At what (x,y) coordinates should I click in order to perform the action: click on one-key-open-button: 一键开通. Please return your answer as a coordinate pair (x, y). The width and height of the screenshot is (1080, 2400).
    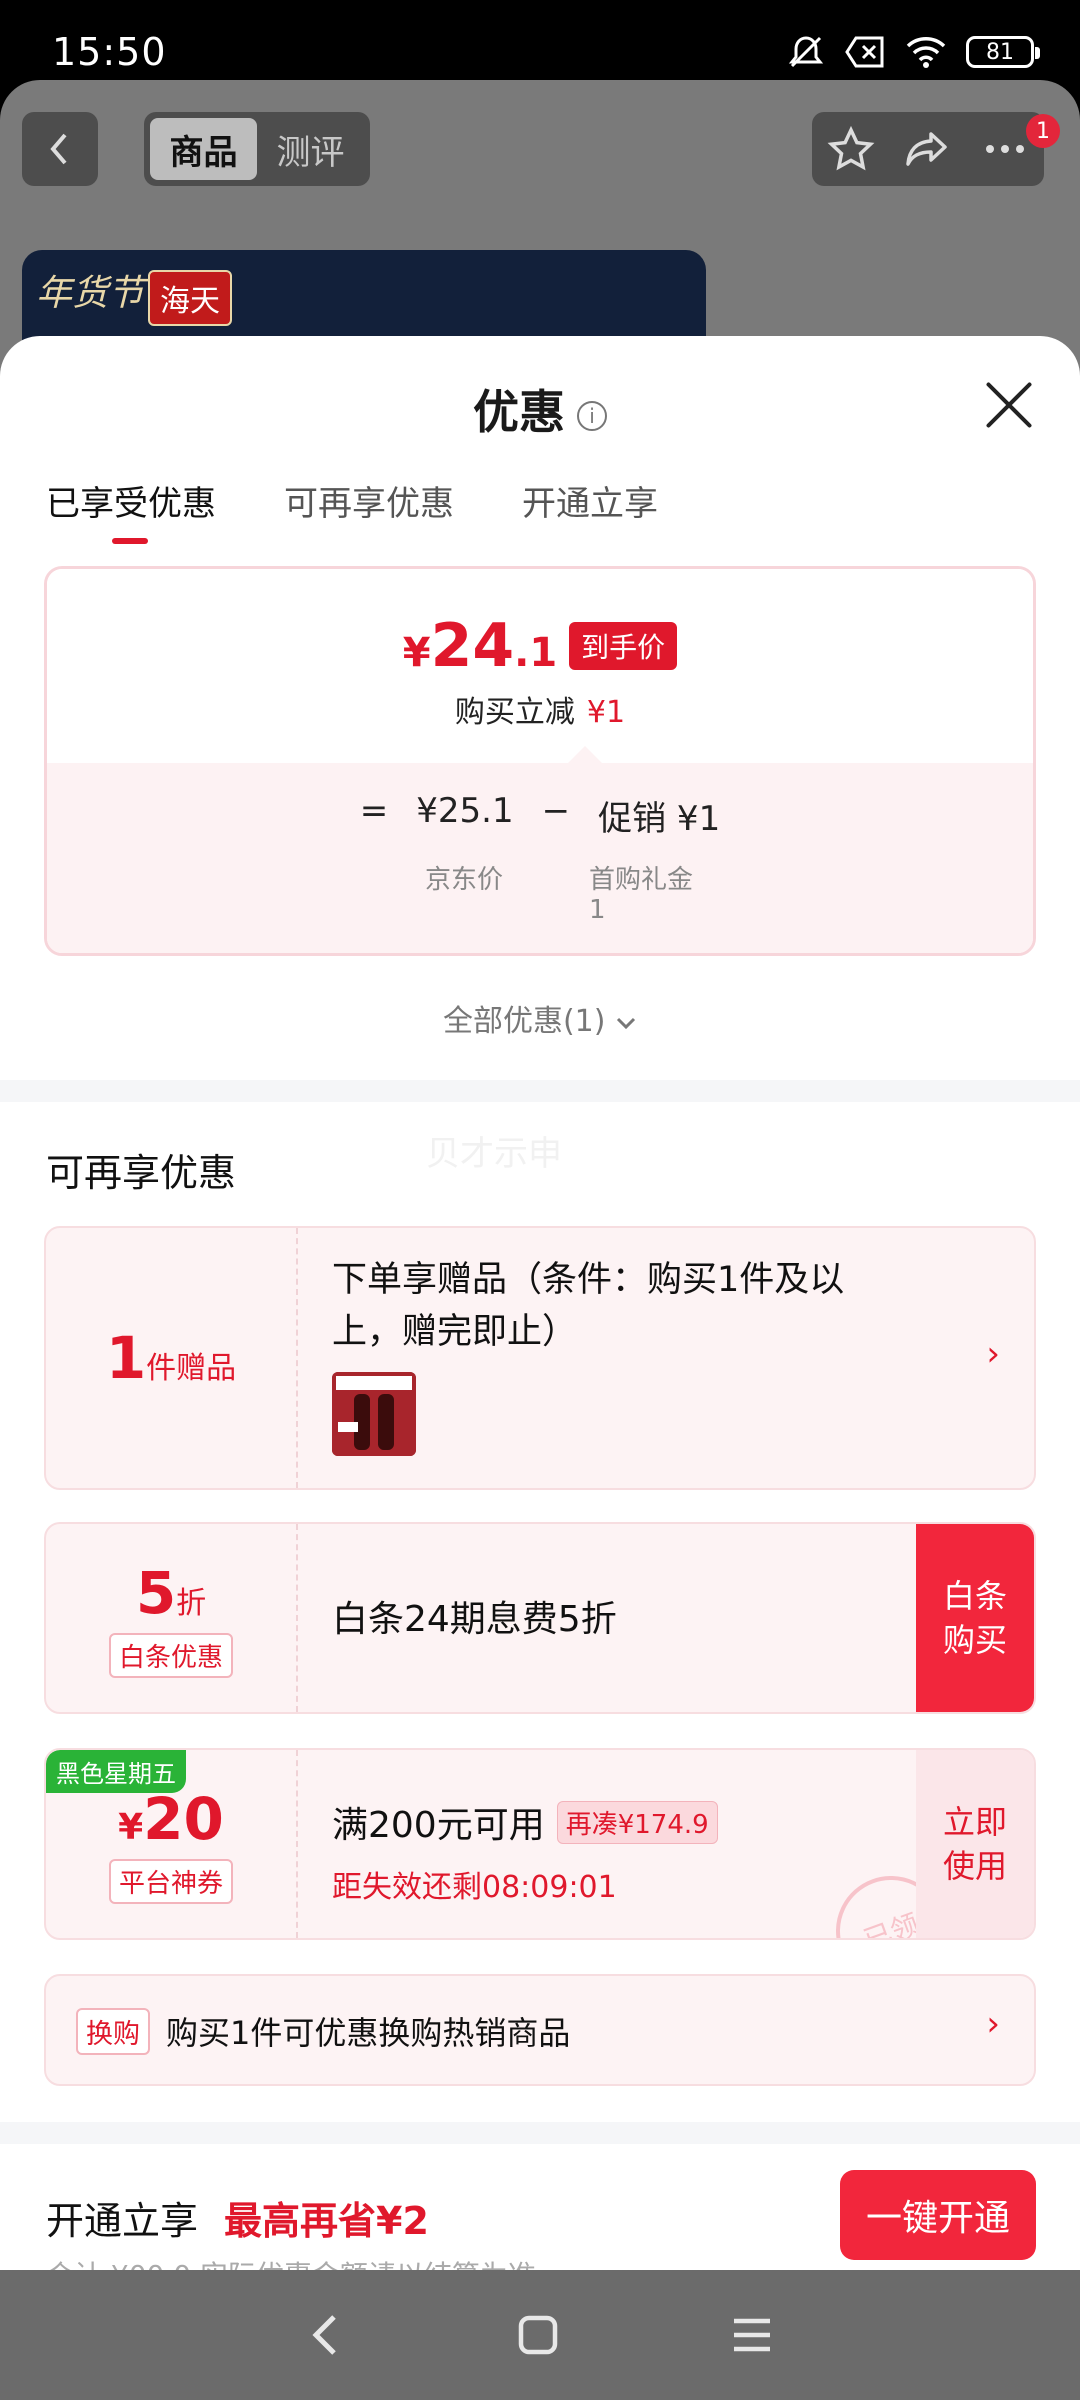
    Looking at the image, I should click on (938, 2215).